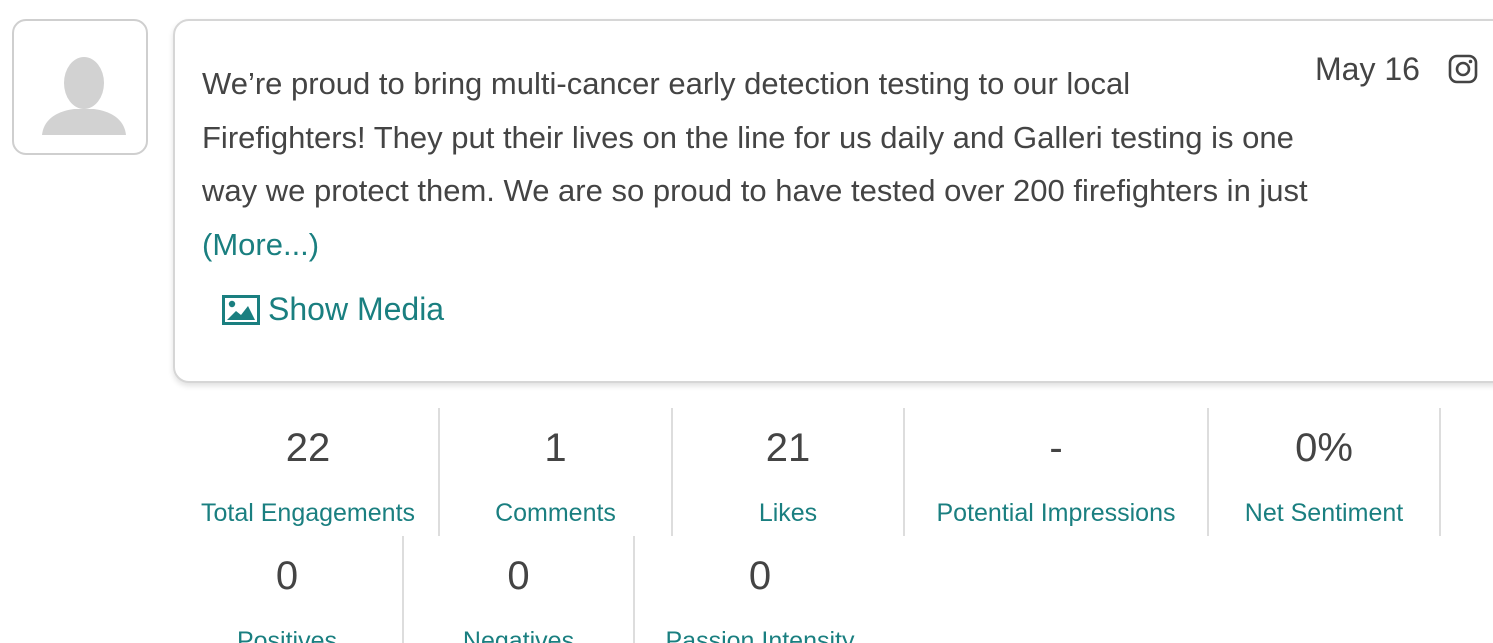 This screenshot has height=643, width=1493. I want to click on metric-net-sentiment: 0% Net Sentiment, so click(1324, 476).